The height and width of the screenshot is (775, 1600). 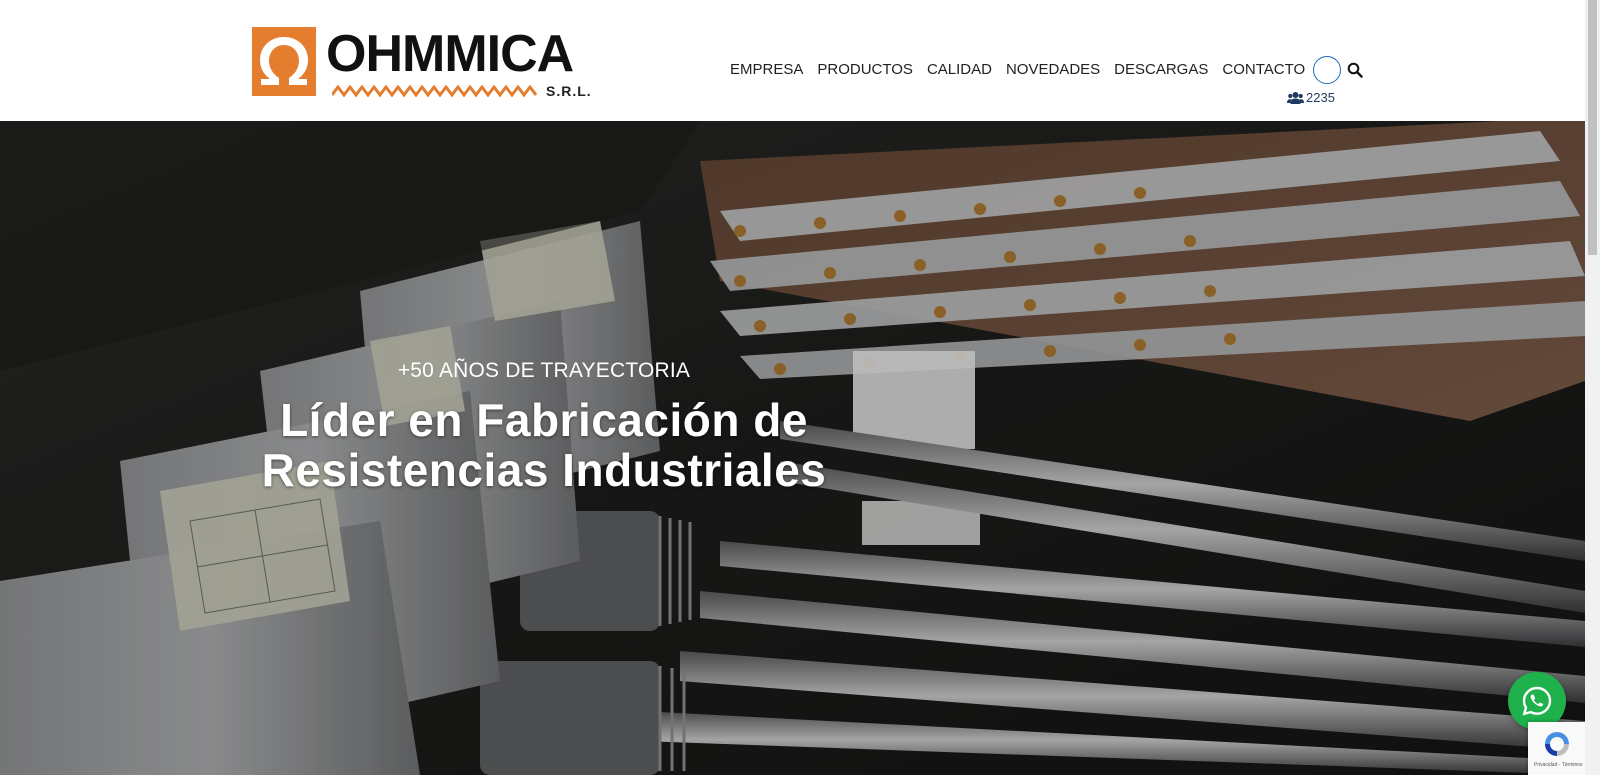 I want to click on recaptcha-badge: Privacidad - Términos, so click(x=1557, y=748).